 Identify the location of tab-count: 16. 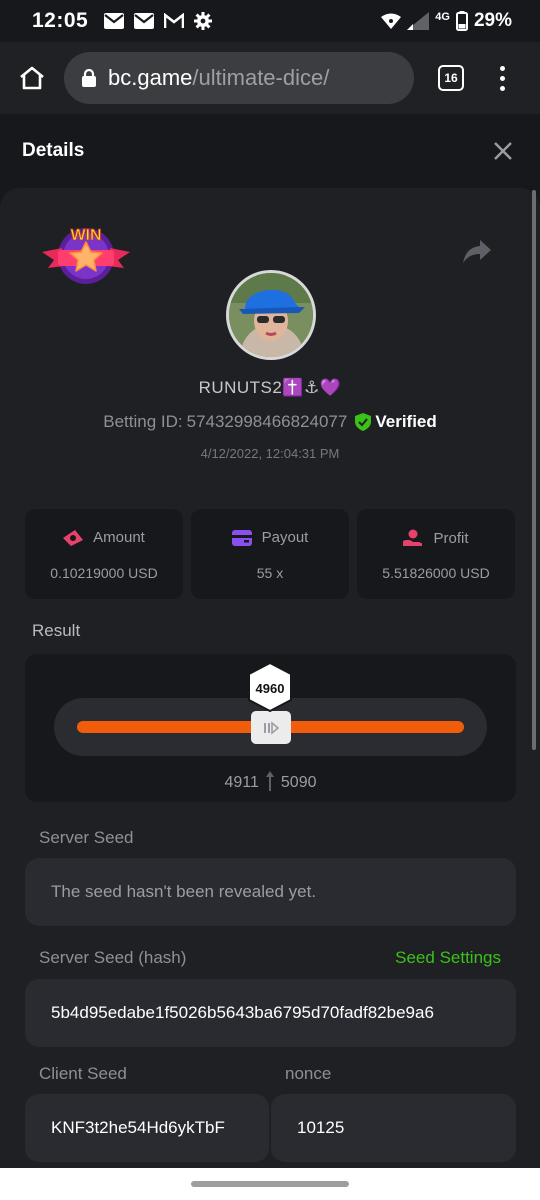
(451, 78).